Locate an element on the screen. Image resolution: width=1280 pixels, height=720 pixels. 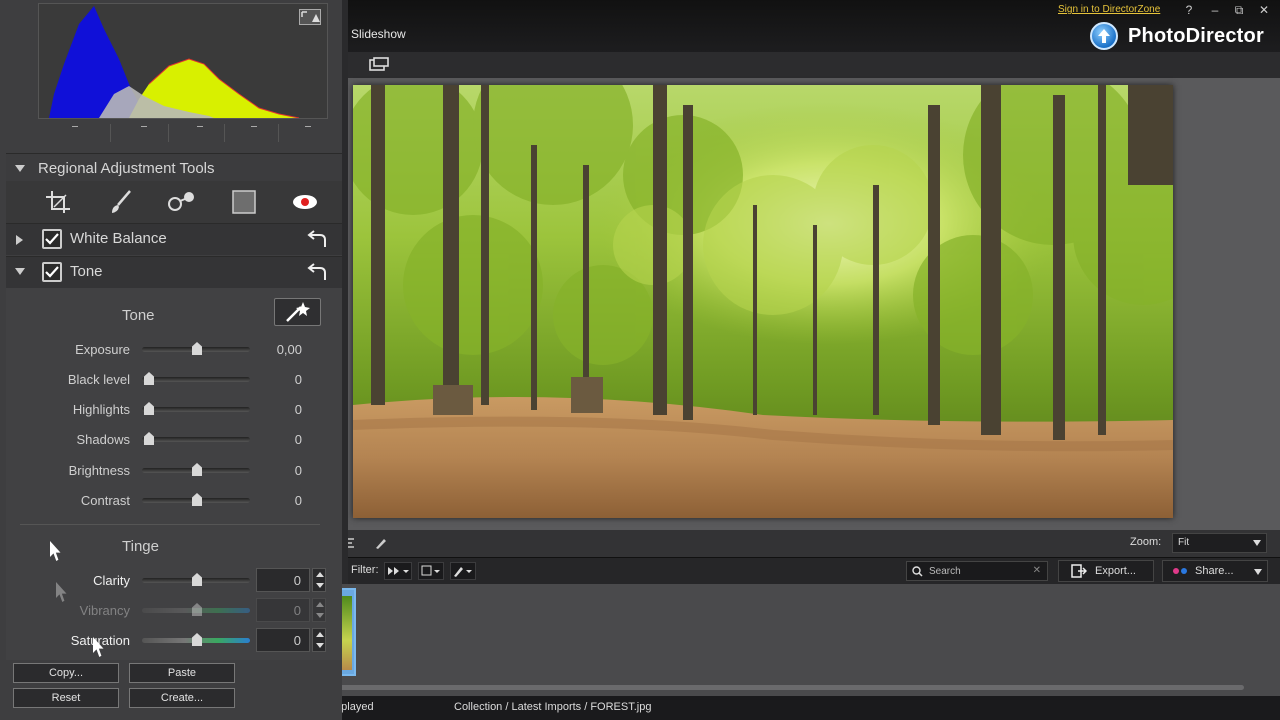
tone-slider-row: Highlights 0 is located at coordinates (171, 409).